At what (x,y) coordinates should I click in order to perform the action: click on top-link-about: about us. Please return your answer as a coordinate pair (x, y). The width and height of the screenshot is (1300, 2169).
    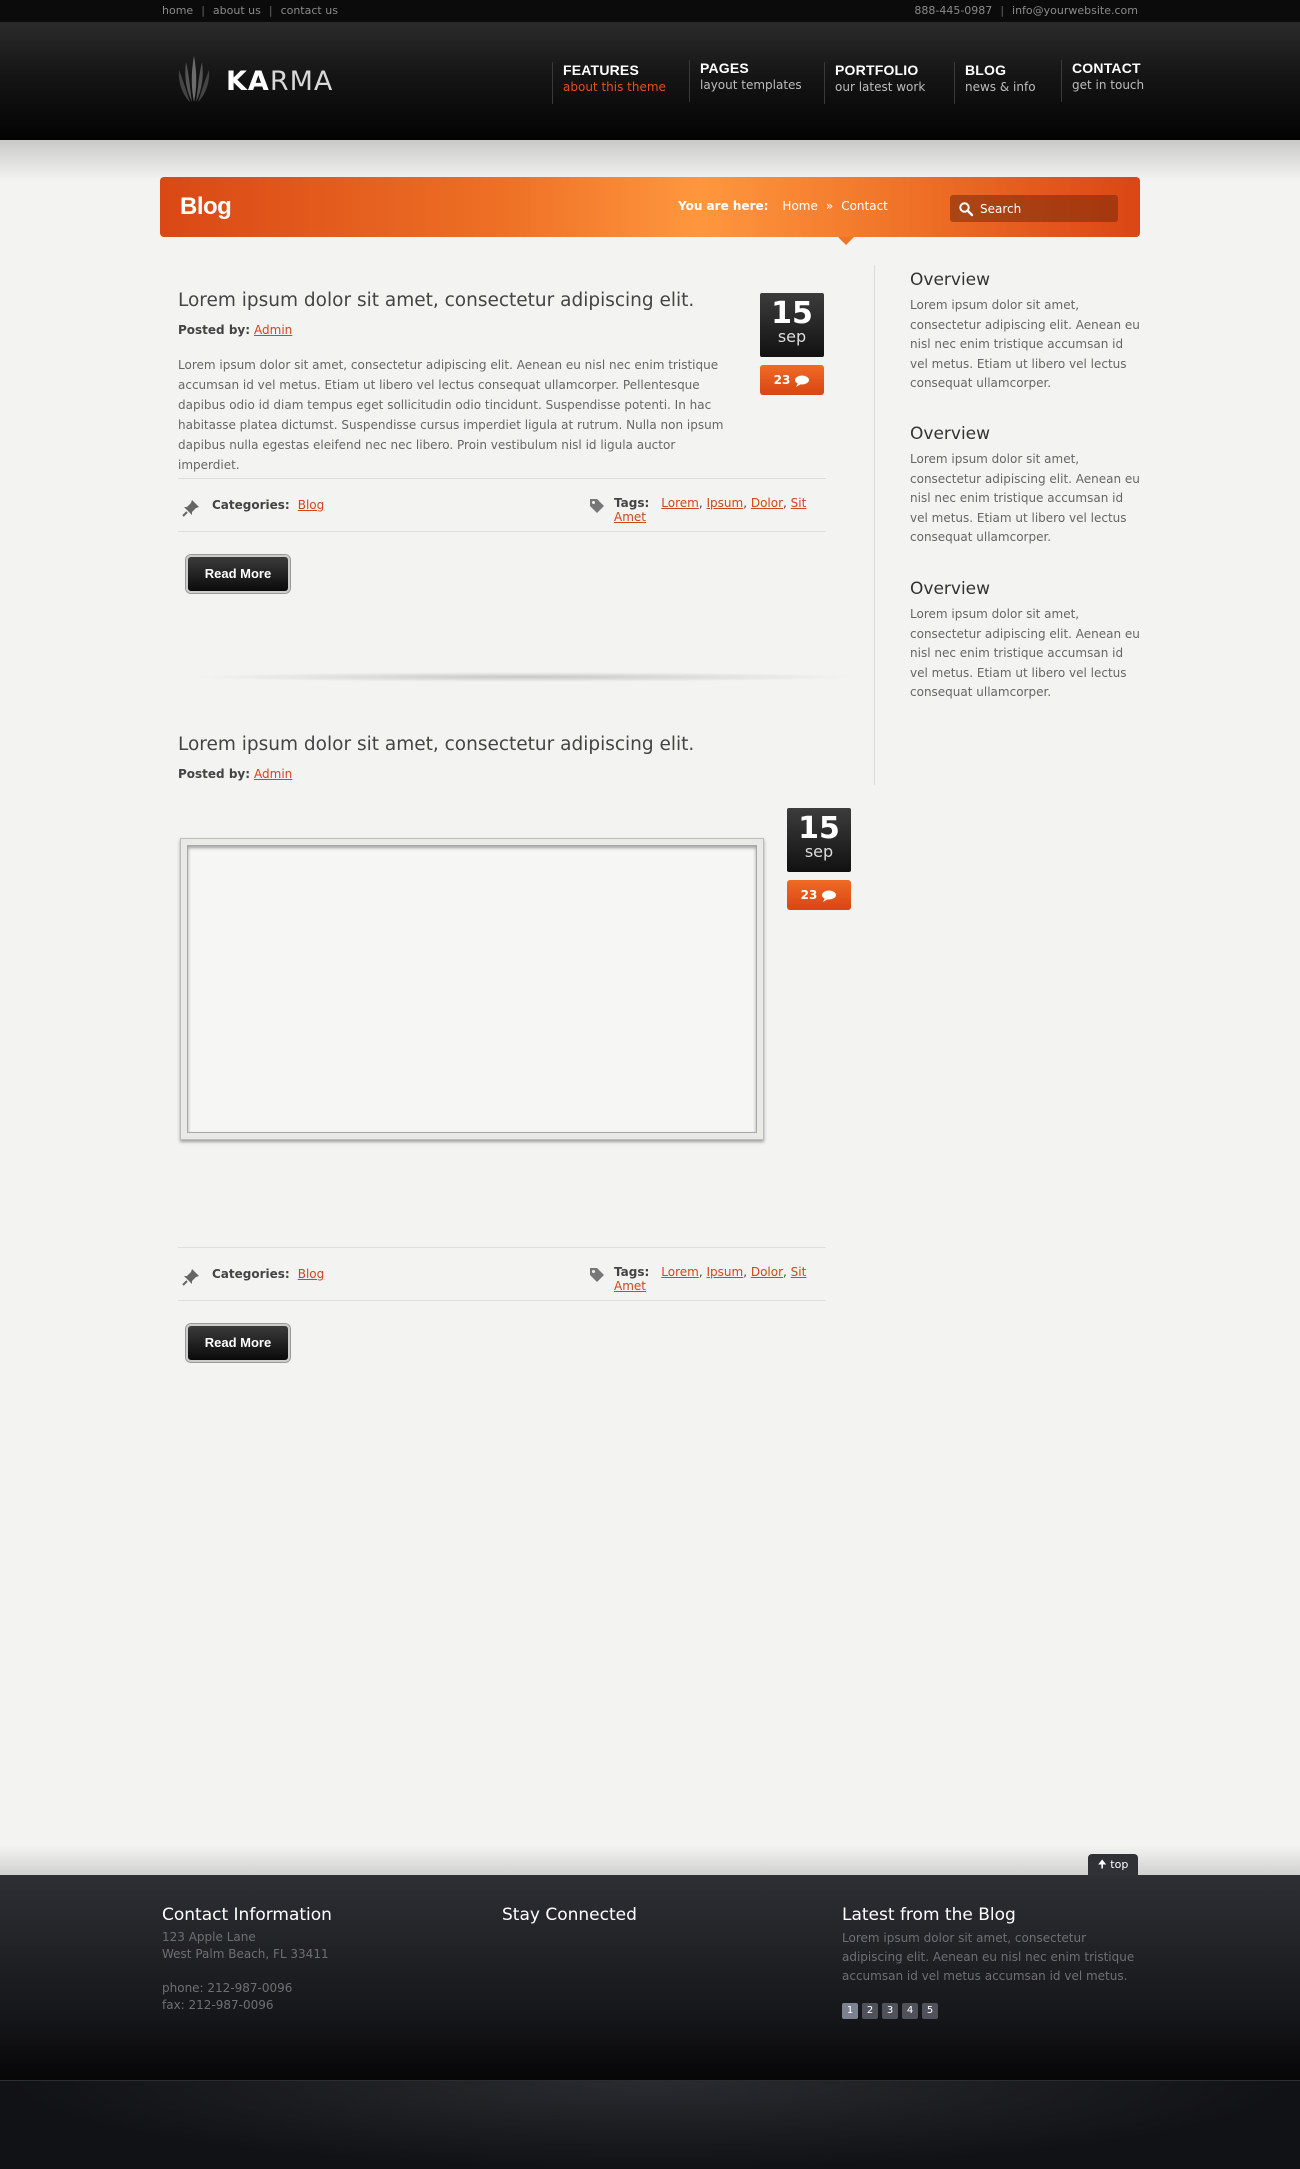
    Looking at the image, I should click on (237, 10).